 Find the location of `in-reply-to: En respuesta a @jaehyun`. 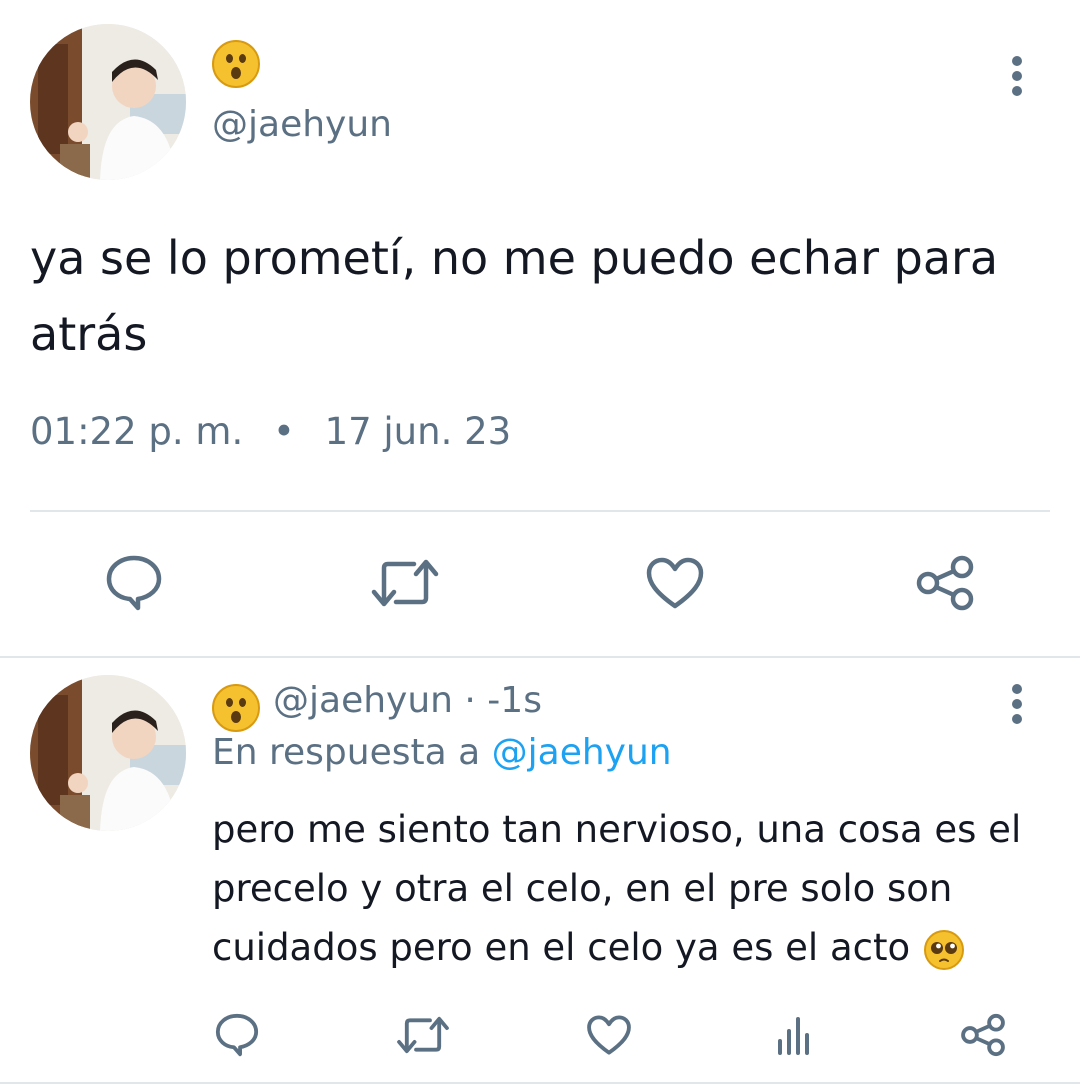

in-reply-to: En respuesta a @jaehyun is located at coordinates (442, 752).